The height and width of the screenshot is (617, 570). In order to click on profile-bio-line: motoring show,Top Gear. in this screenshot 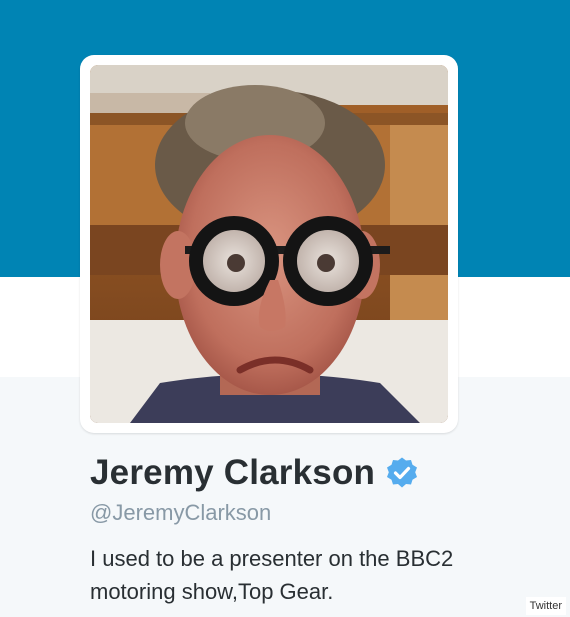, I will do `click(212, 591)`.